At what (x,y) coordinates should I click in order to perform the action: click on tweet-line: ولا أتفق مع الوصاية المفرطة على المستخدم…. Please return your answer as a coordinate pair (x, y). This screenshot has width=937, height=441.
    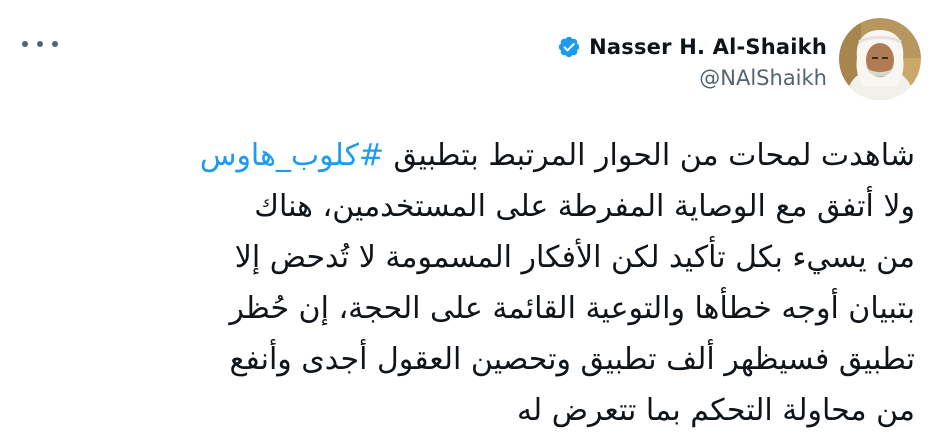
    Looking at the image, I should click on (584, 206).